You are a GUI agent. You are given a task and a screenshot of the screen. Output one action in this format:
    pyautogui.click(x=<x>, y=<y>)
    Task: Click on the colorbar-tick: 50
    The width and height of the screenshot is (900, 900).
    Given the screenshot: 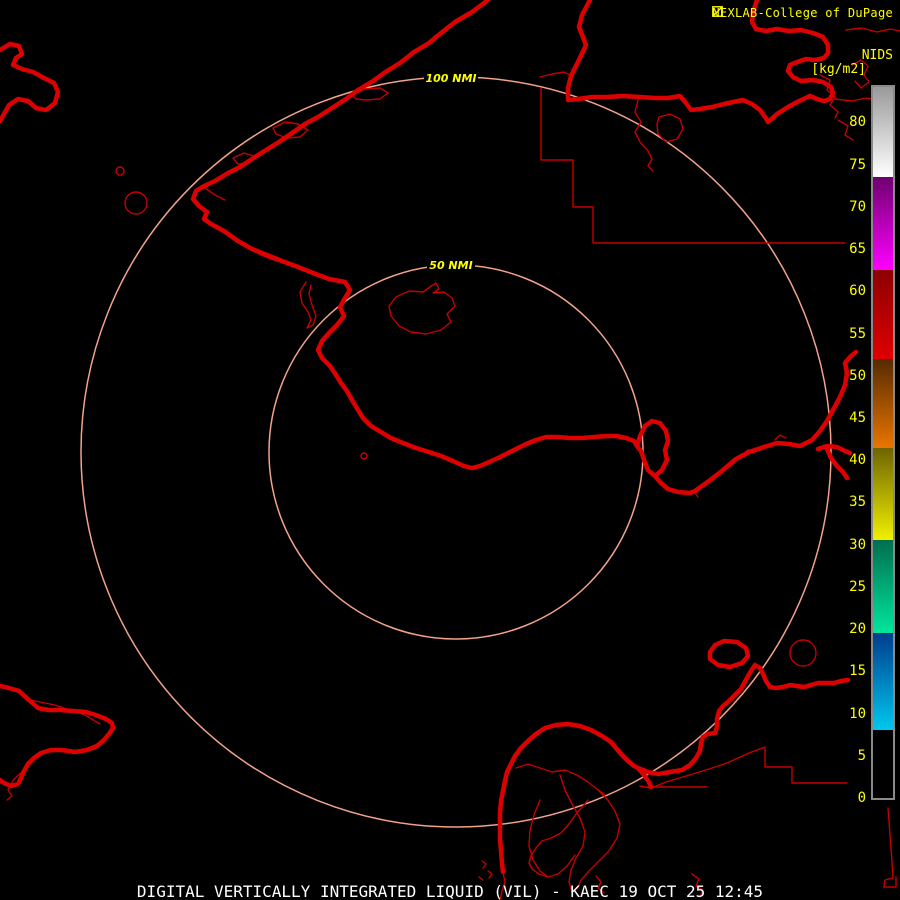 What is the action you would take?
    pyautogui.click(x=857, y=376)
    